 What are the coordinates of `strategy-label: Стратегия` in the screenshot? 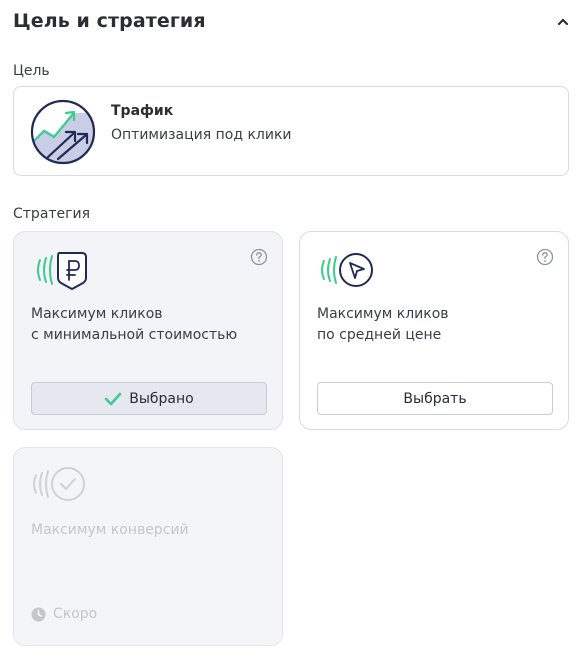 It's located at (52, 214).